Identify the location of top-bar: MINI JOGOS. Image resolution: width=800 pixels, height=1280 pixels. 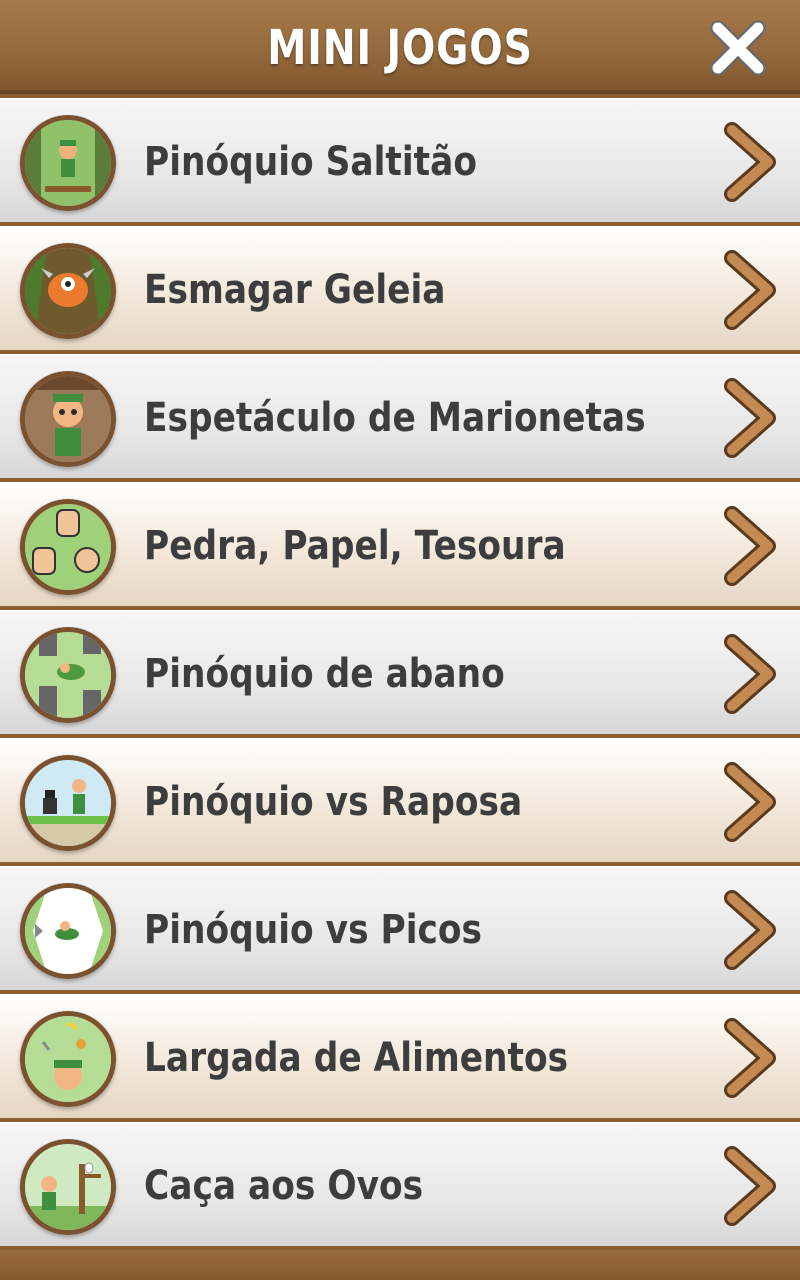
(400, 47).